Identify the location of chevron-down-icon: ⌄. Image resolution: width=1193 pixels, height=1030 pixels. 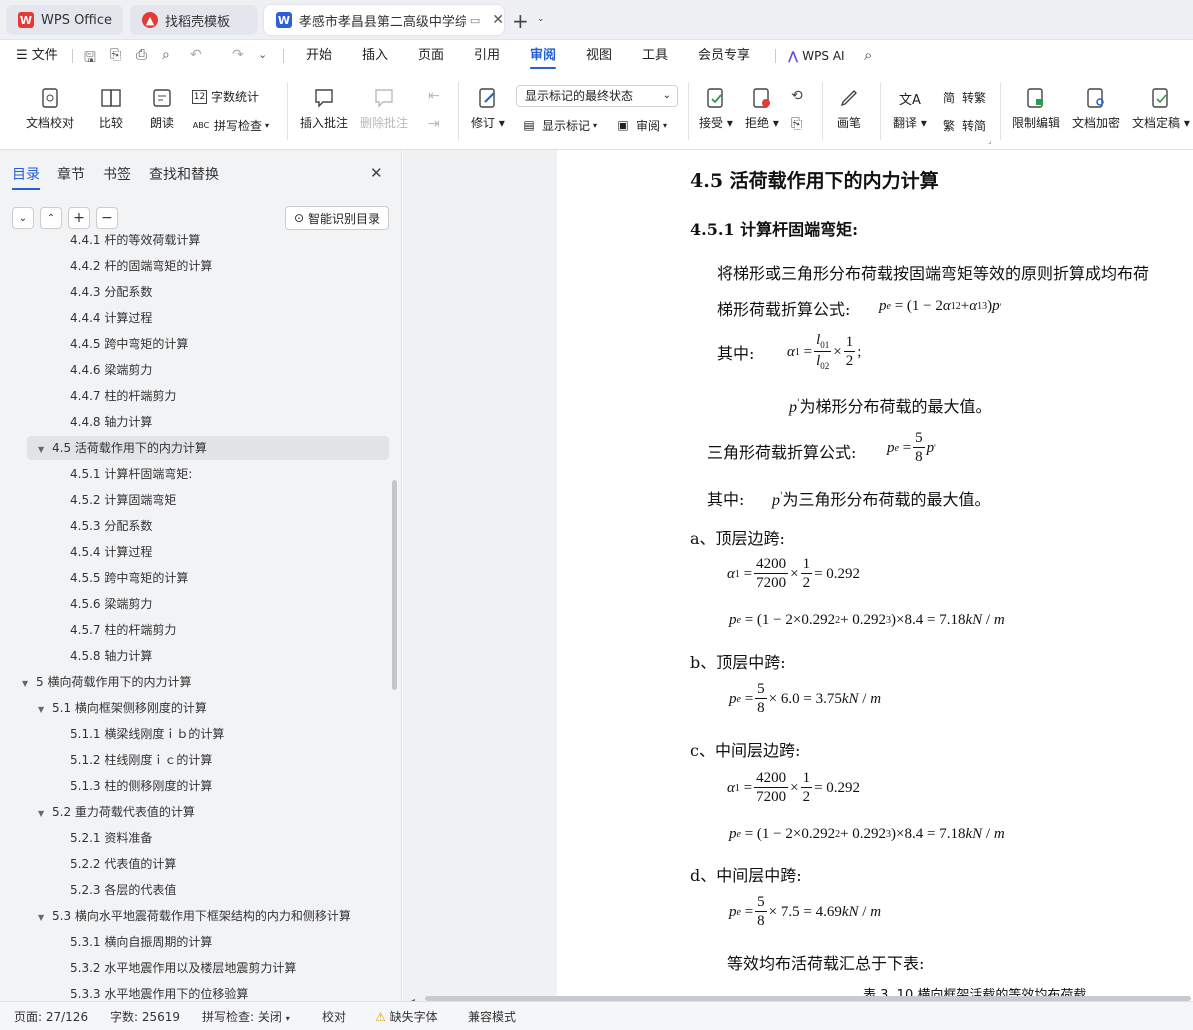
(541, 19).